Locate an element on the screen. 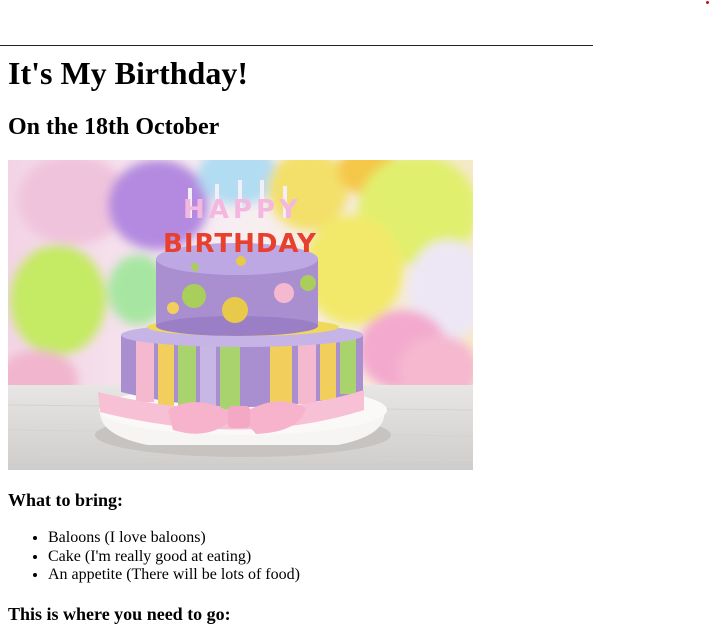 The width and height of the screenshot is (711, 638). corner-marker is located at coordinates (707, 2).